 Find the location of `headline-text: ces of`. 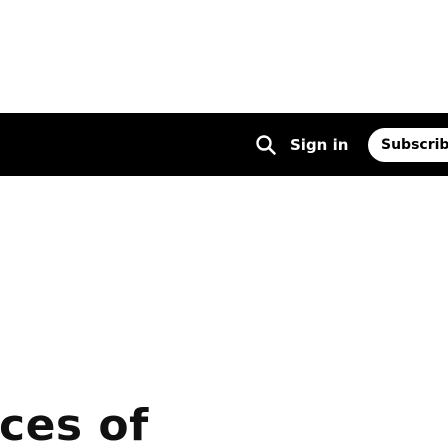

headline-text: ces of is located at coordinates (74, 424).